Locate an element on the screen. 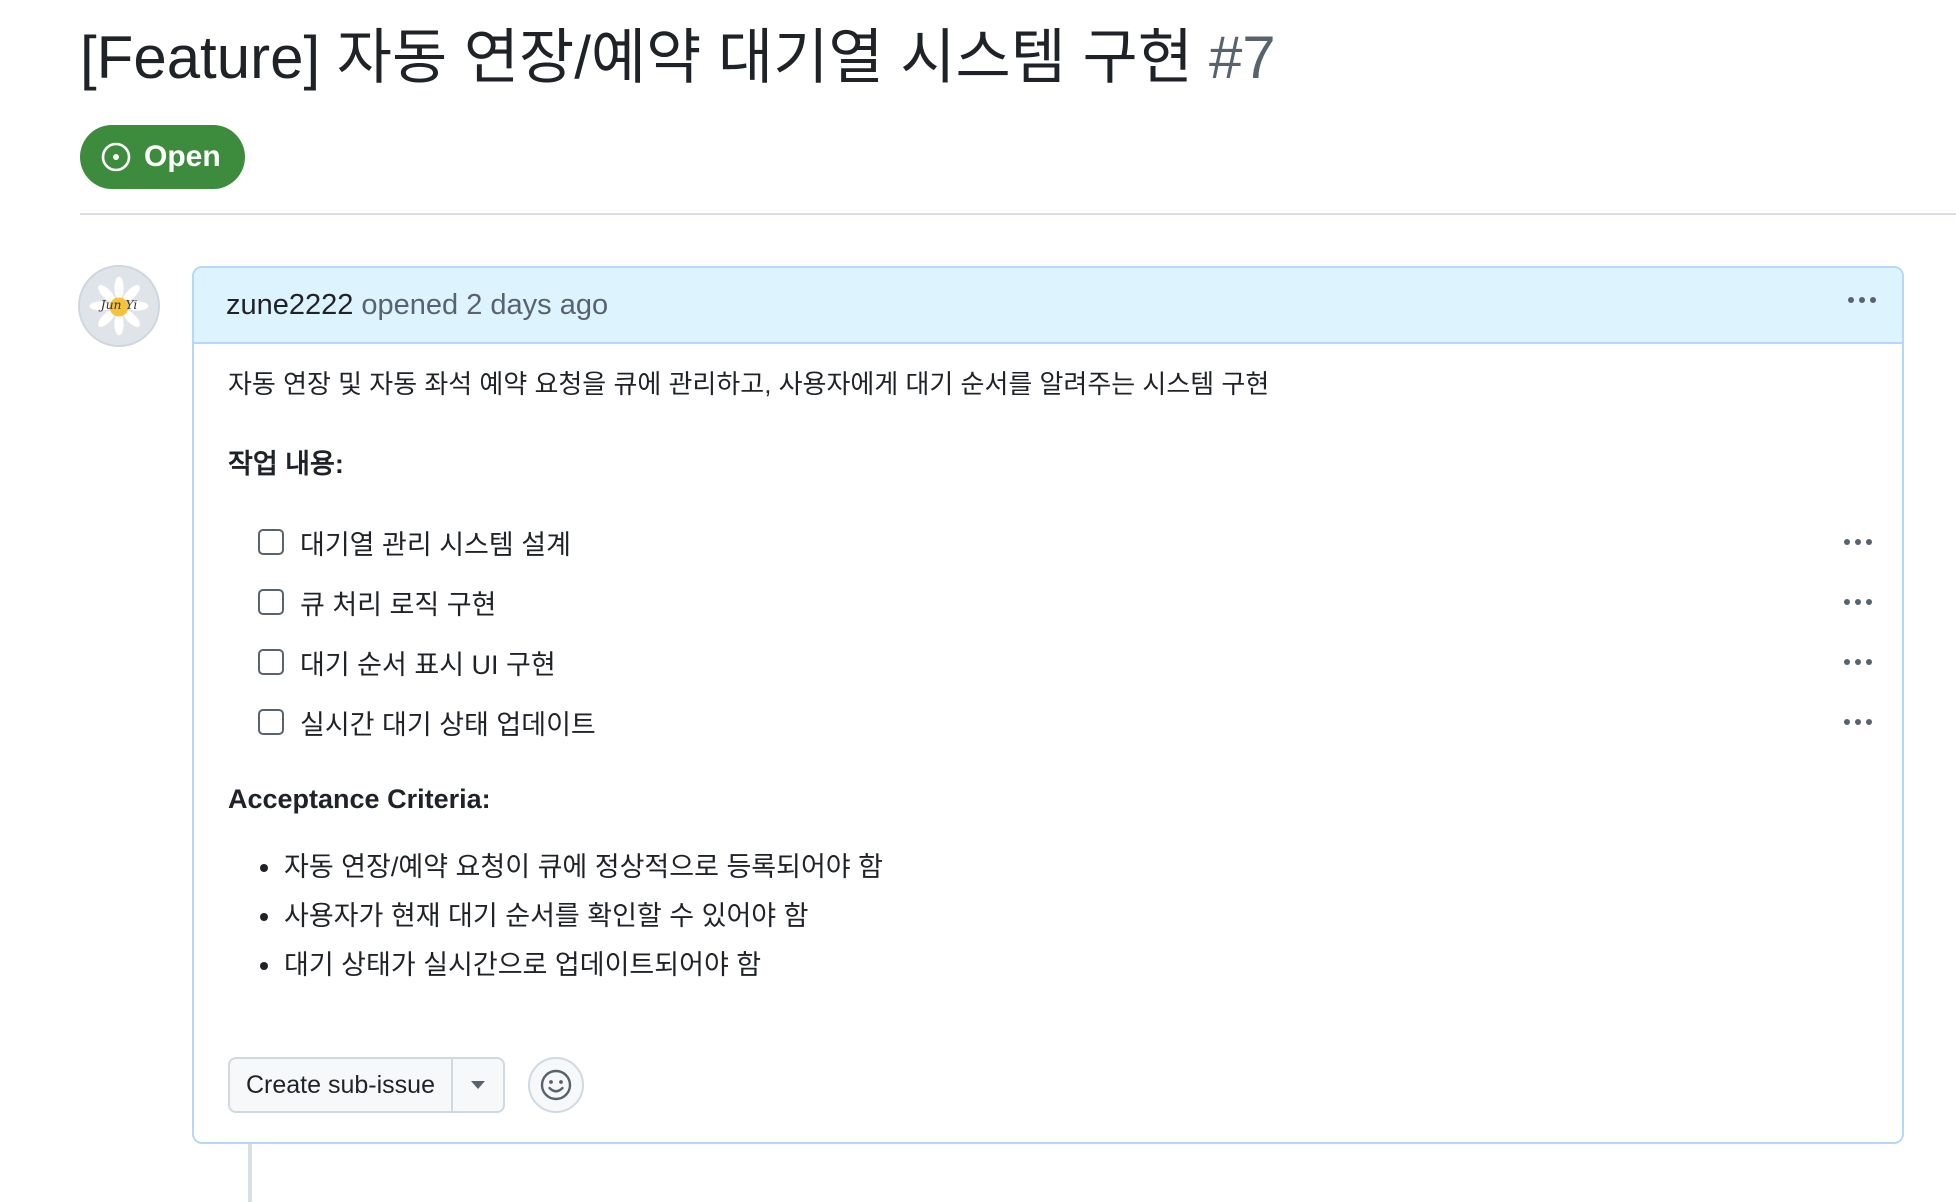  task-item: 대기 순서 표시 UI 구현 is located at coordinates (1080, 662).